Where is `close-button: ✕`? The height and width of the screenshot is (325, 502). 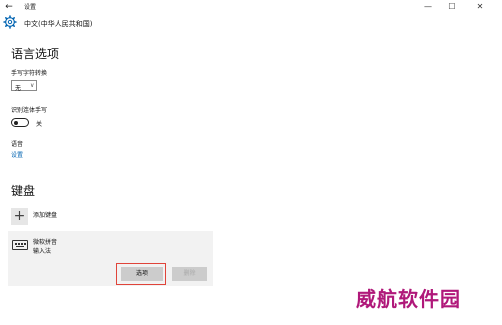 close-button: ✕ is located at coordinates (480, 7).